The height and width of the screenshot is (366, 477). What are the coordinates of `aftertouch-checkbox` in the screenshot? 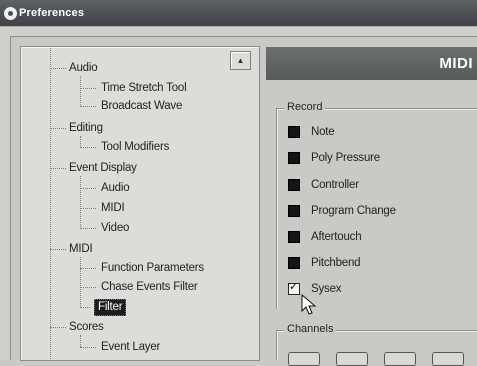 It's located at (294, 237).